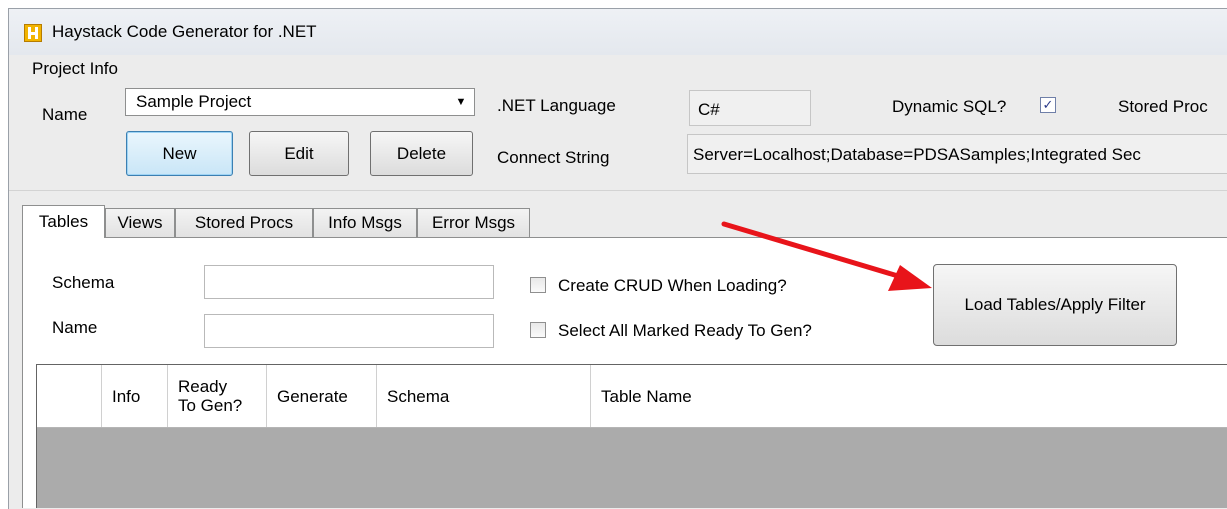  What do you see at coordinates (65, 114) in the screenshot?
I see `name-label: Name` at bounding box center [65, 114].